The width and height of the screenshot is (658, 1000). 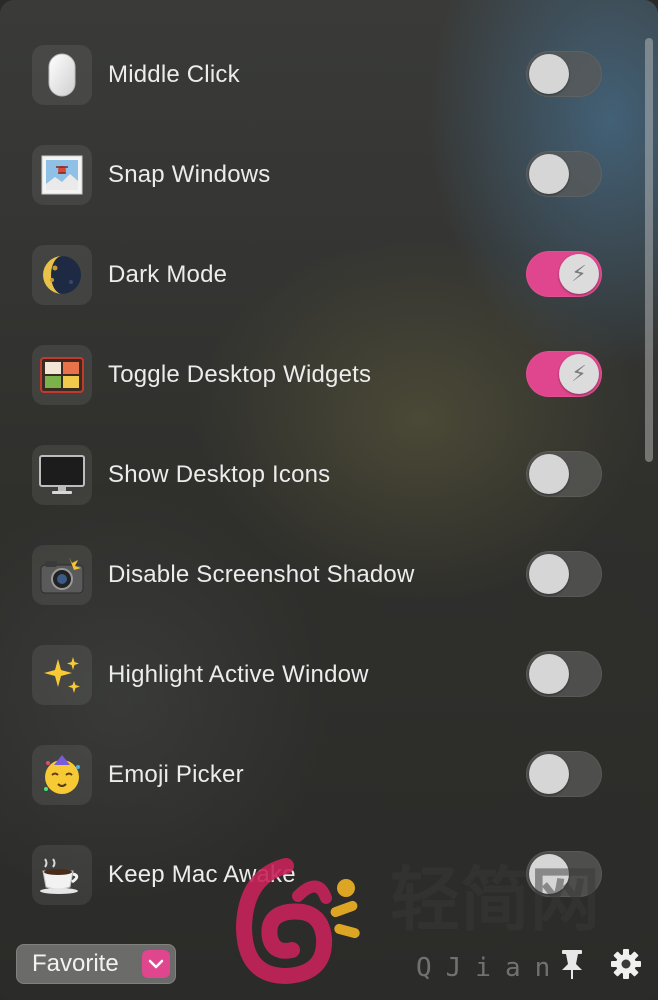 What do you see at coordinates (238, 674) in the screenshot?
I see `item-label: Highlight Active Window` at bounding box center [238, 674].